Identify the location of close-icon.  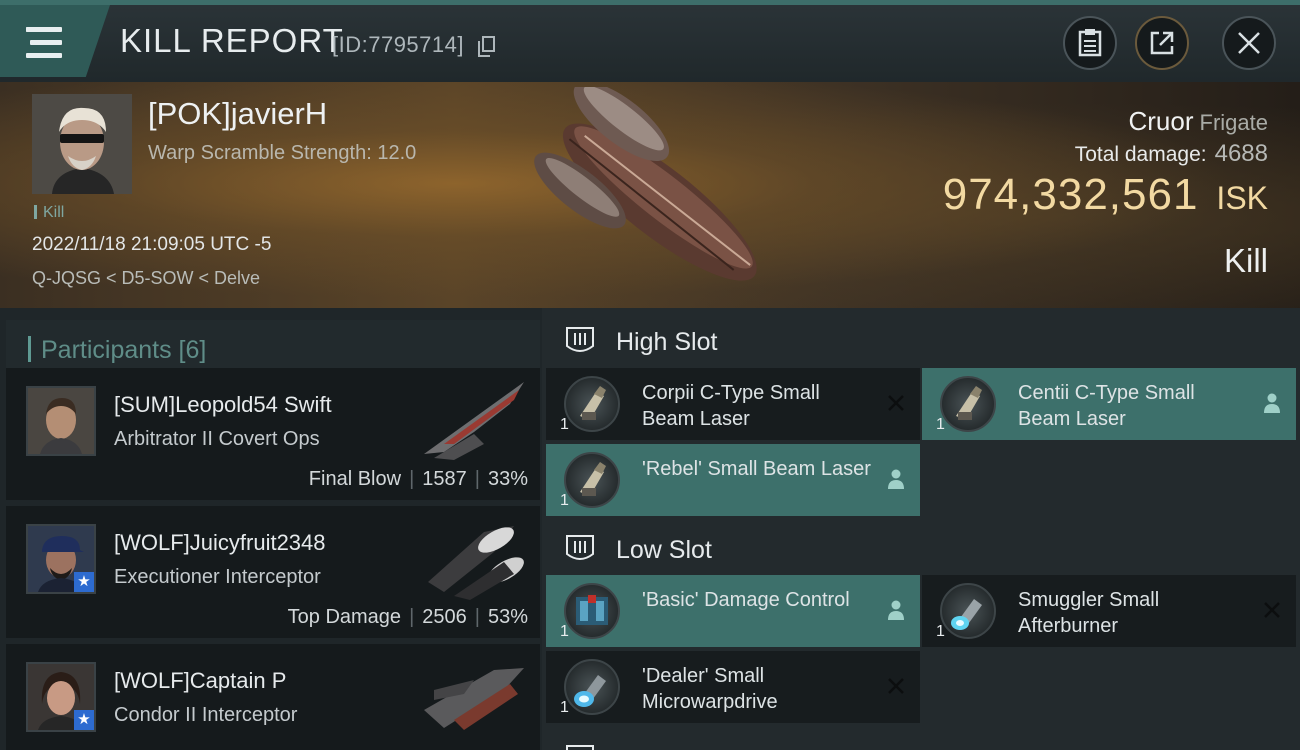
(1249, 43).